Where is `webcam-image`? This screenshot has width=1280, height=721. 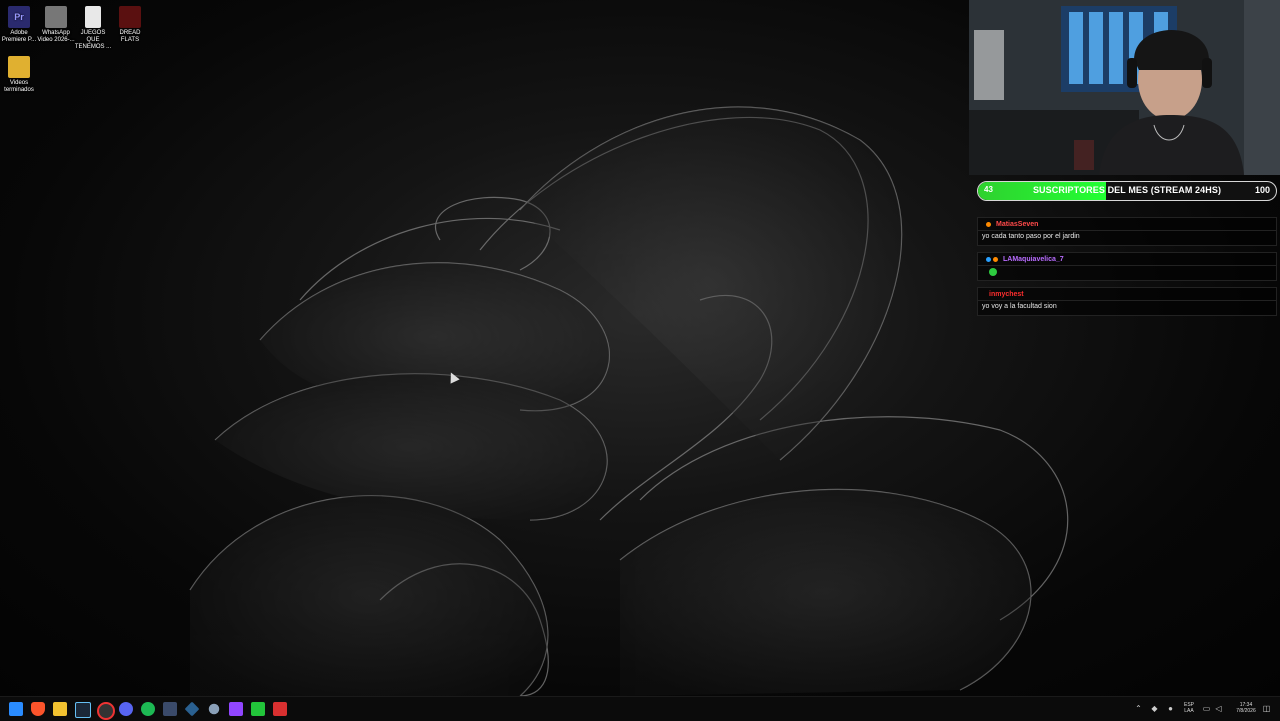
webcam-image is located at coordinates (1124, 87).